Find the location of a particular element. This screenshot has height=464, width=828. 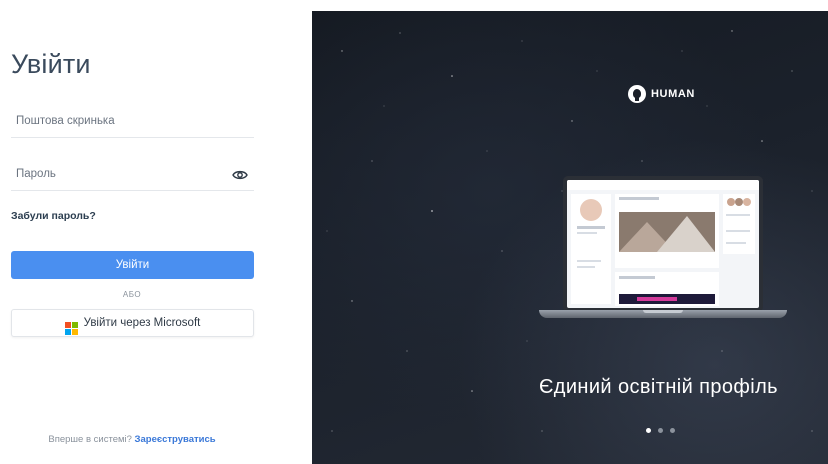

signup-link: Зареєструватись is located at coordinates (175, 439).